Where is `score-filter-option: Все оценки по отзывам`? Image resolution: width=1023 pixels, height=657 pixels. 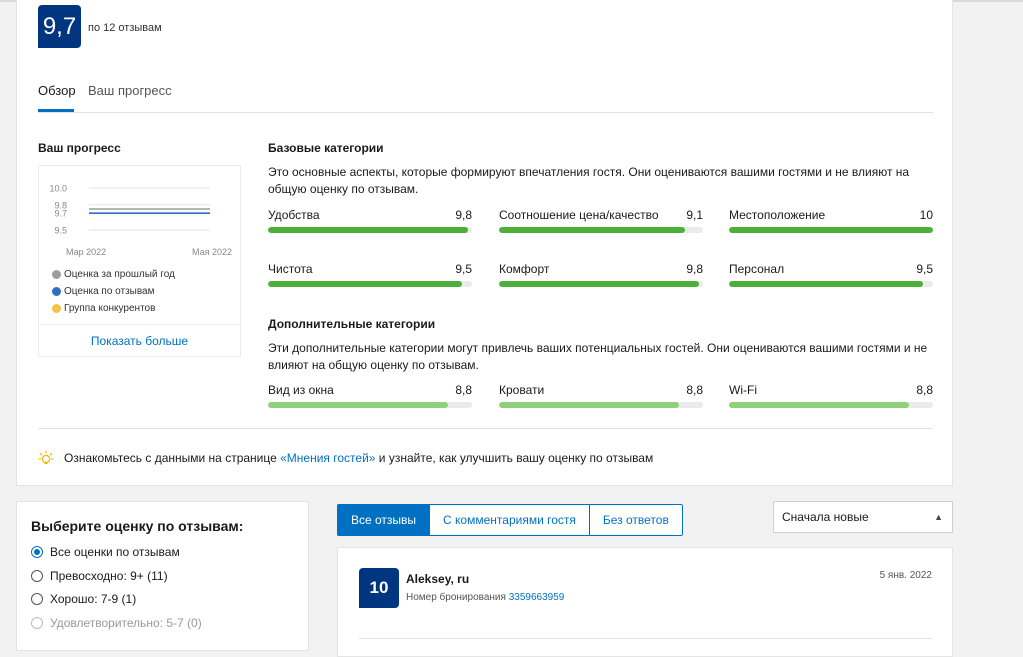
score-filter-option: Все оценки по отзывам is located at coordinates (105, 552).